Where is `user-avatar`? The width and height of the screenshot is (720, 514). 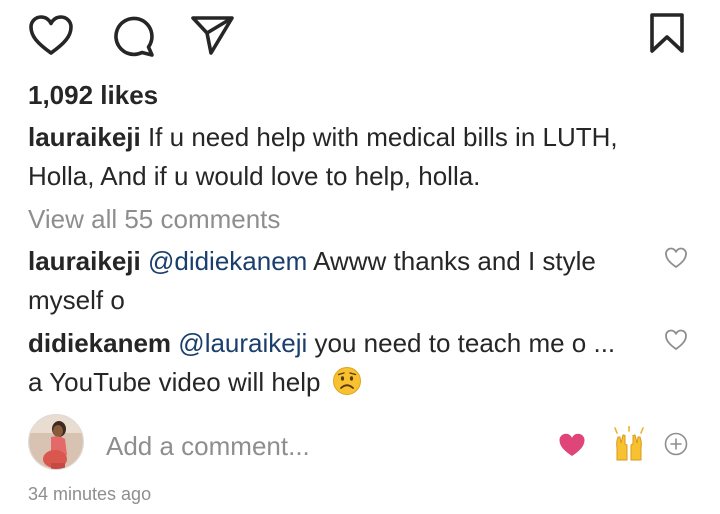 user-avatar is located at coordinates (56, 442).